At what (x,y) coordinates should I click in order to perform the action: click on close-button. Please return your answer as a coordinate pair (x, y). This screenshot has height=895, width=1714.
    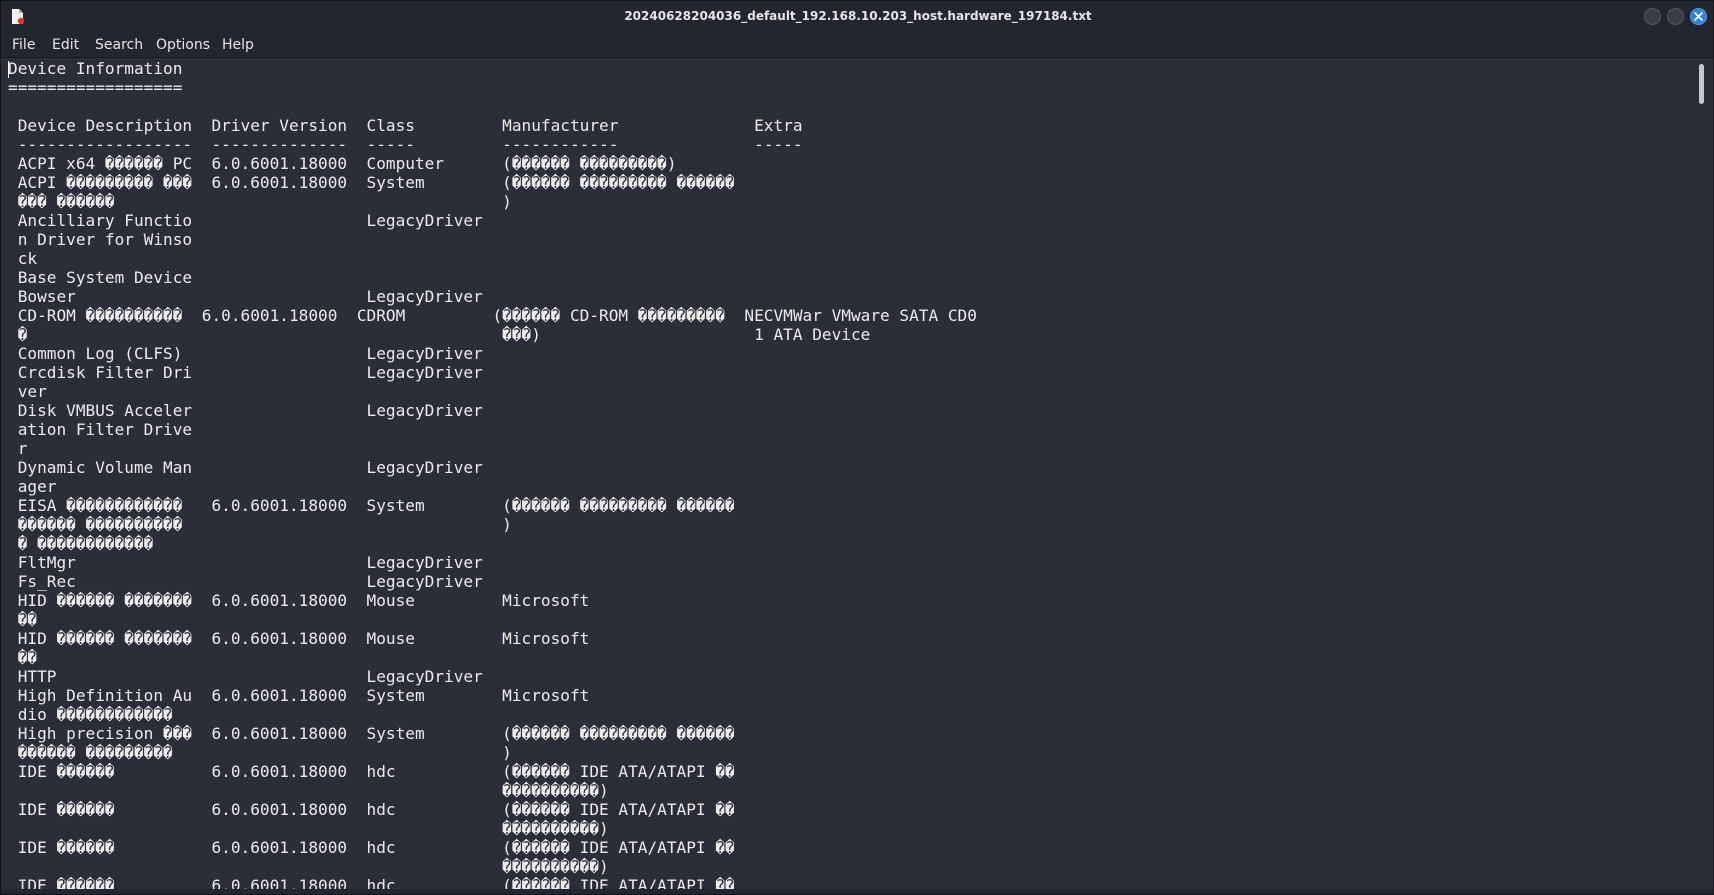
    Looking at the image, I should click on (1698, 16).